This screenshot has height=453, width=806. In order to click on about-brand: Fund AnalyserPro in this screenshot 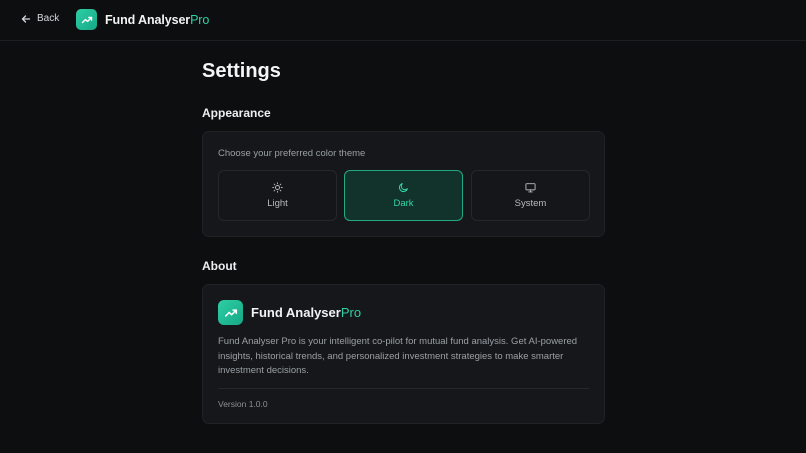, I will do `click(289, 312)`.